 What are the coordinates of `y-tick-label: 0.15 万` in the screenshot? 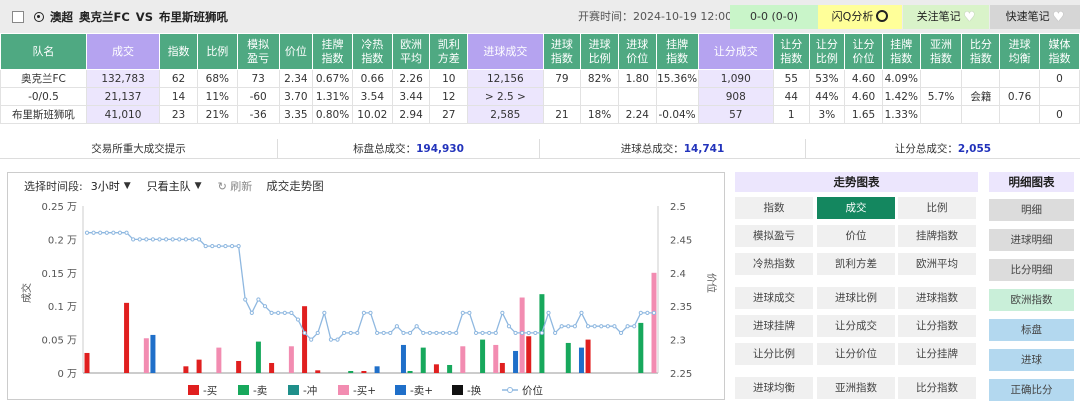 It's located at (59, 274).